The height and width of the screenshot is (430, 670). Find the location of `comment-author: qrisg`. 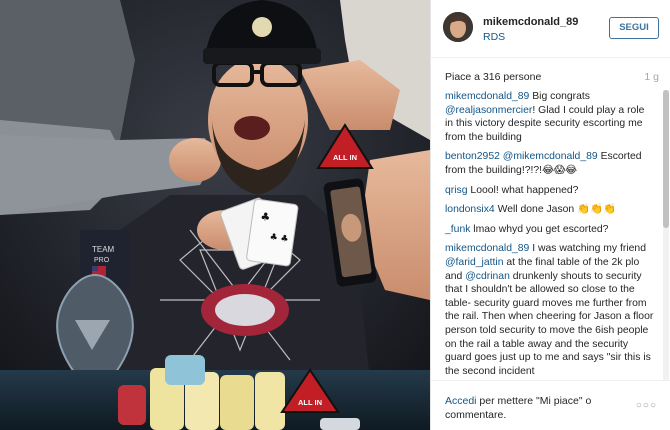

comment-author: qrisg is located at coordinates (456, 190).